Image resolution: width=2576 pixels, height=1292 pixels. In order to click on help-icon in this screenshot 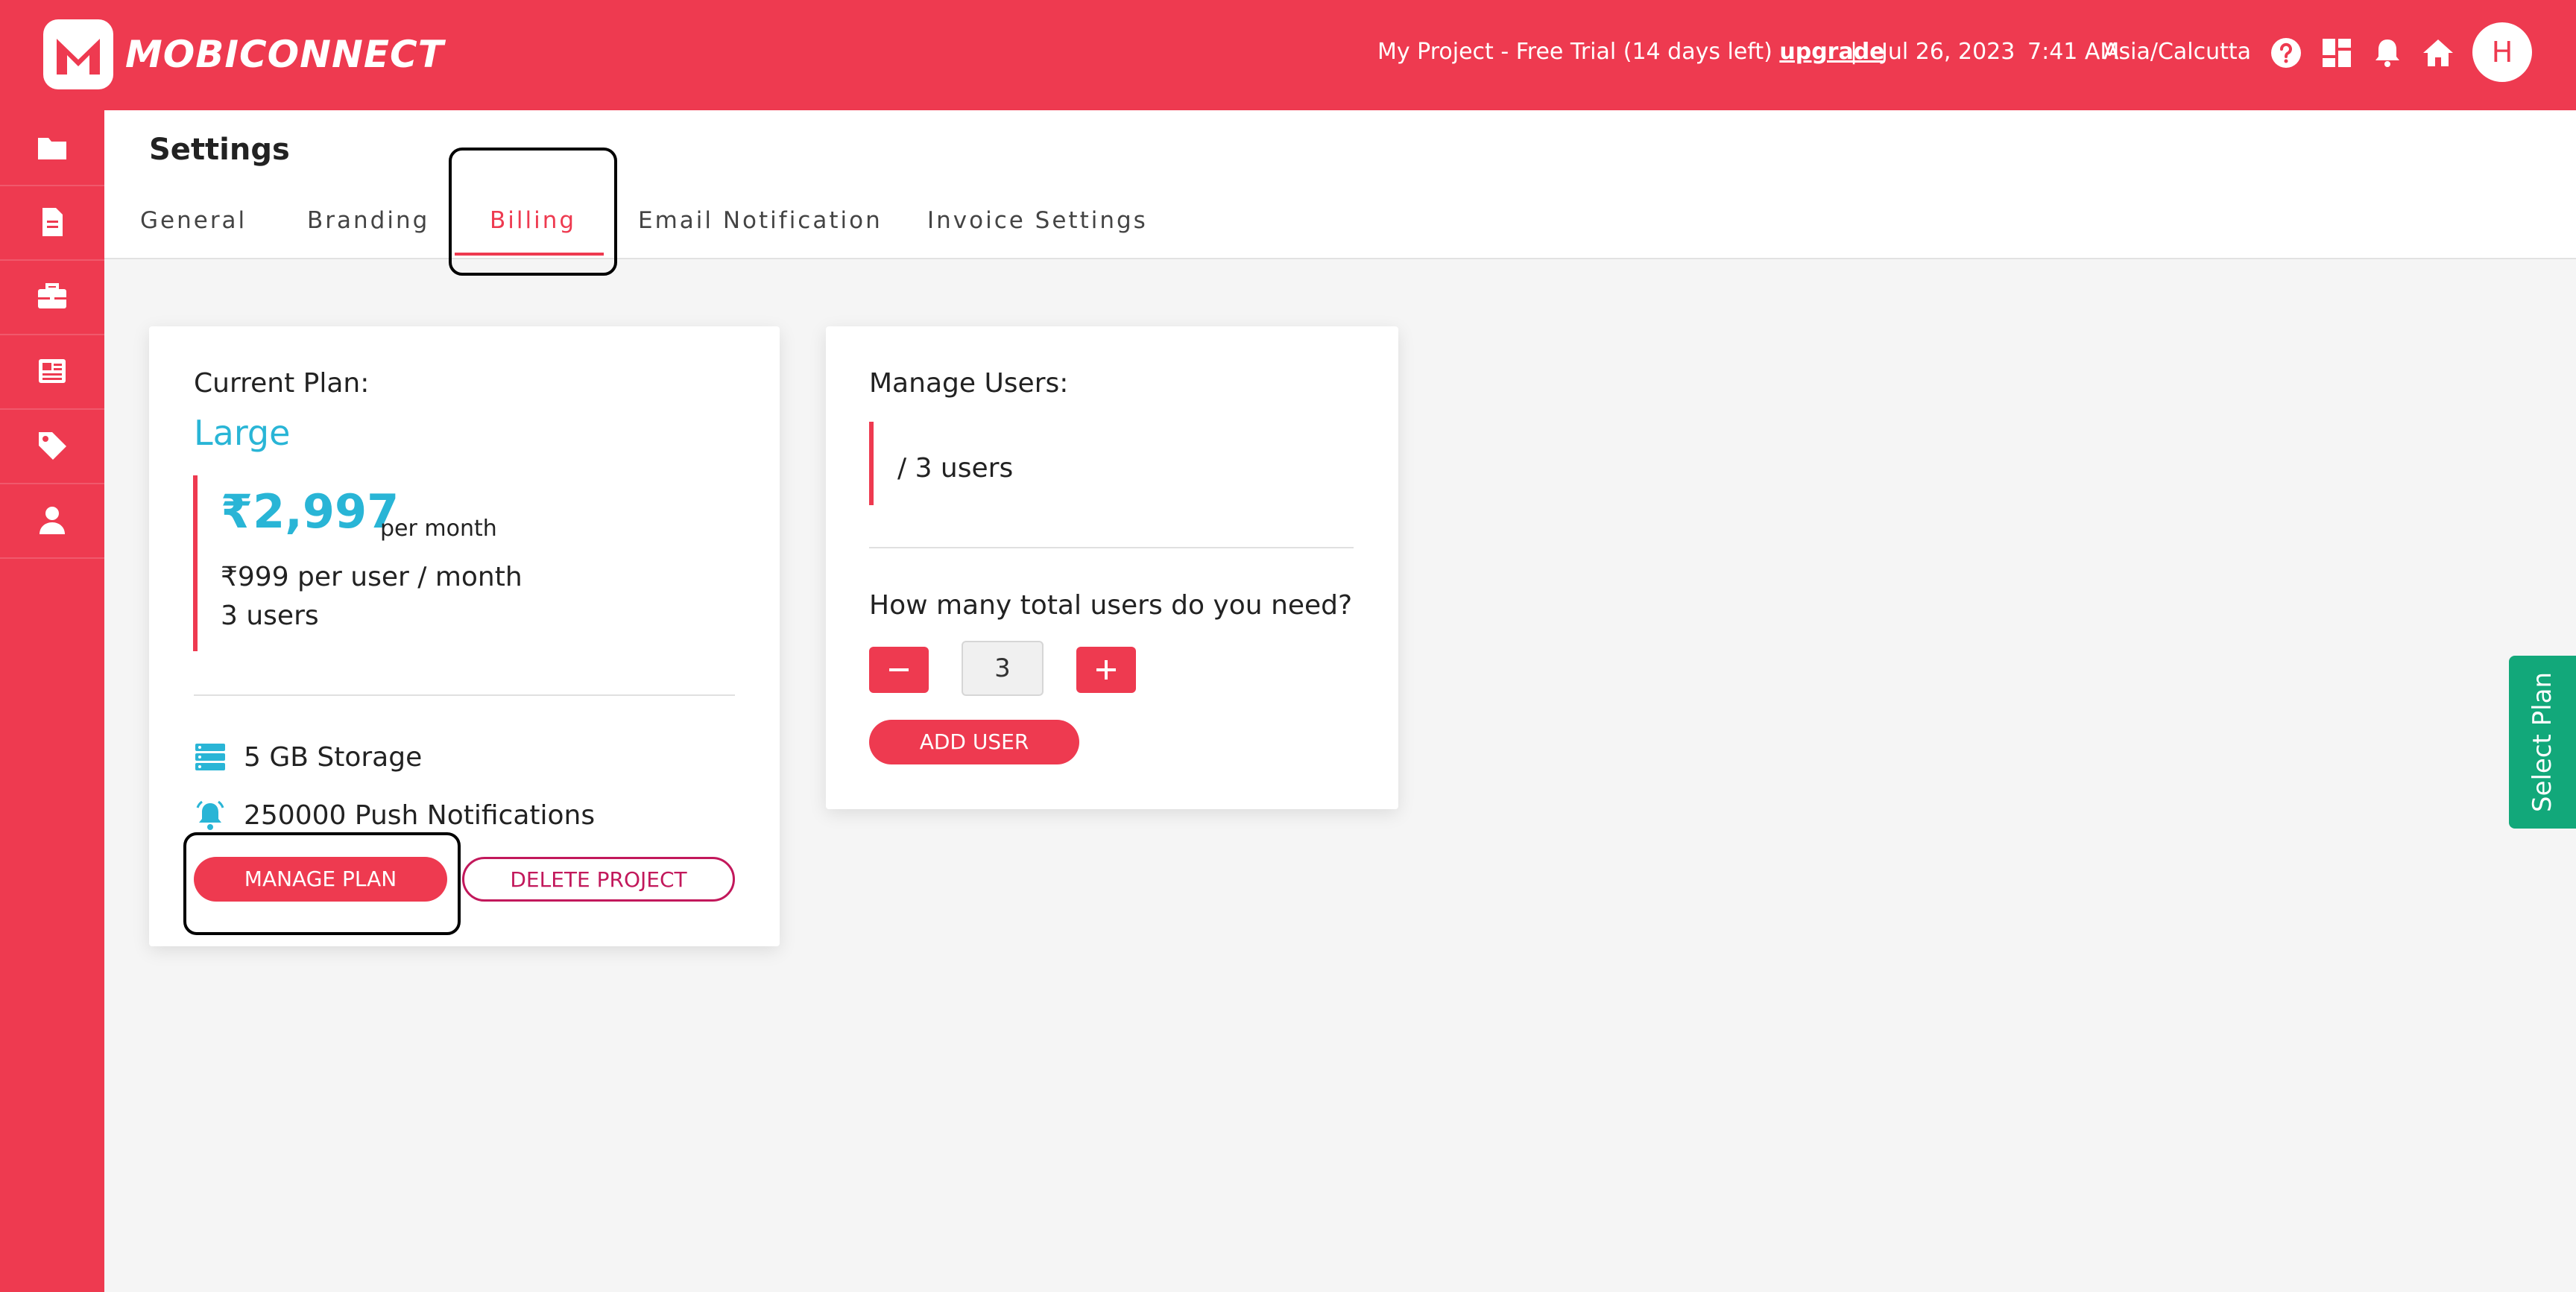, I will do `click(2286, 53)`.